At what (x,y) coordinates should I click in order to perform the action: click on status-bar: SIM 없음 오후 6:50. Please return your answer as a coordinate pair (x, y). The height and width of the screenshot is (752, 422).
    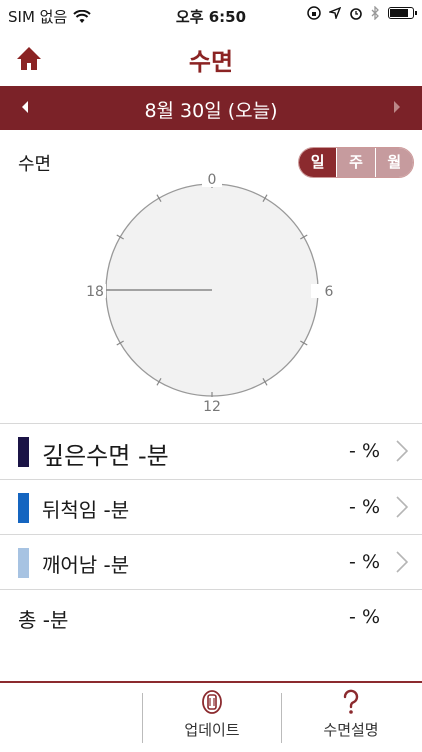
    Looking at the image, I should click on (211, 15).